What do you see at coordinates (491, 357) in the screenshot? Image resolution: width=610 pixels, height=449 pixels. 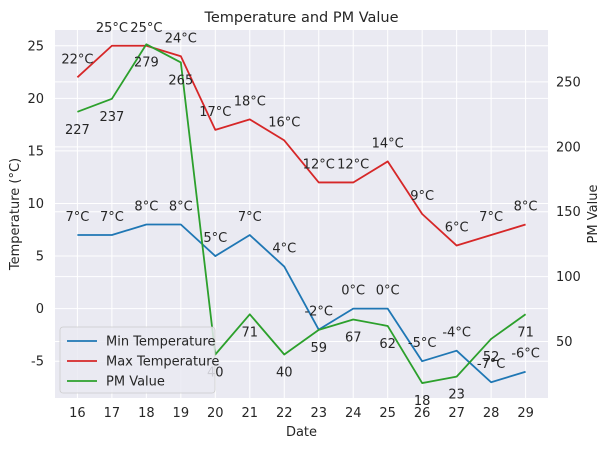 I see `data-label-pm-value: 52` at bounding box center [491, 357].